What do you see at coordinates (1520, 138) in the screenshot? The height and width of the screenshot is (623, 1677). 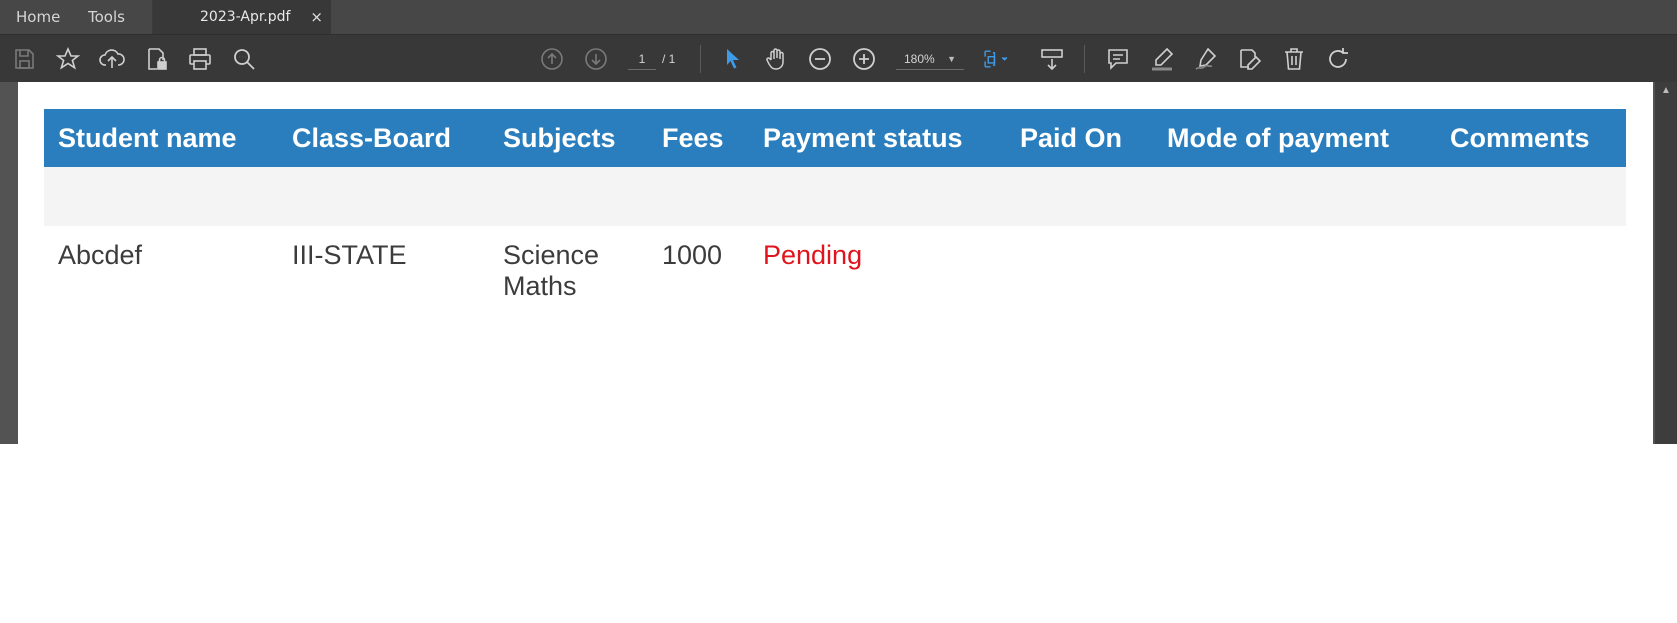 I see `column-header: Comments` at bounding box center [1520, 138].